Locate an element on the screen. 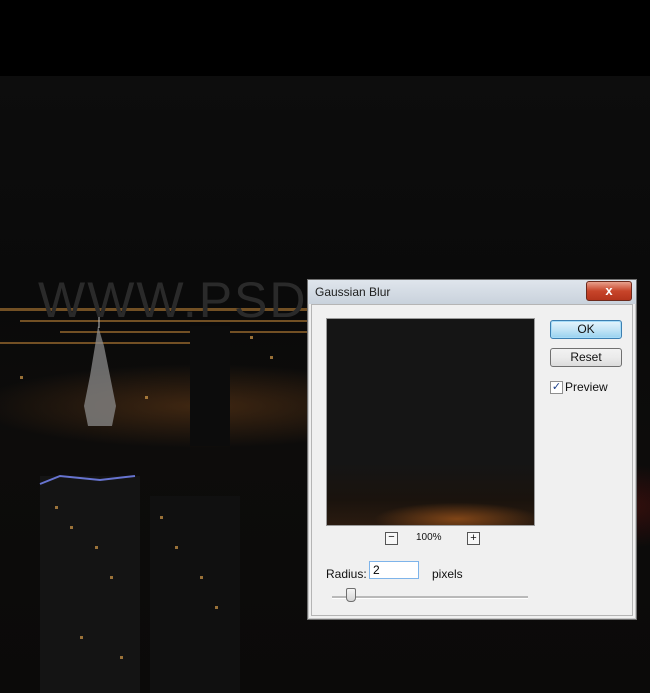 The image size is (650, 693). preview-image is located at coordinates (430, 422).